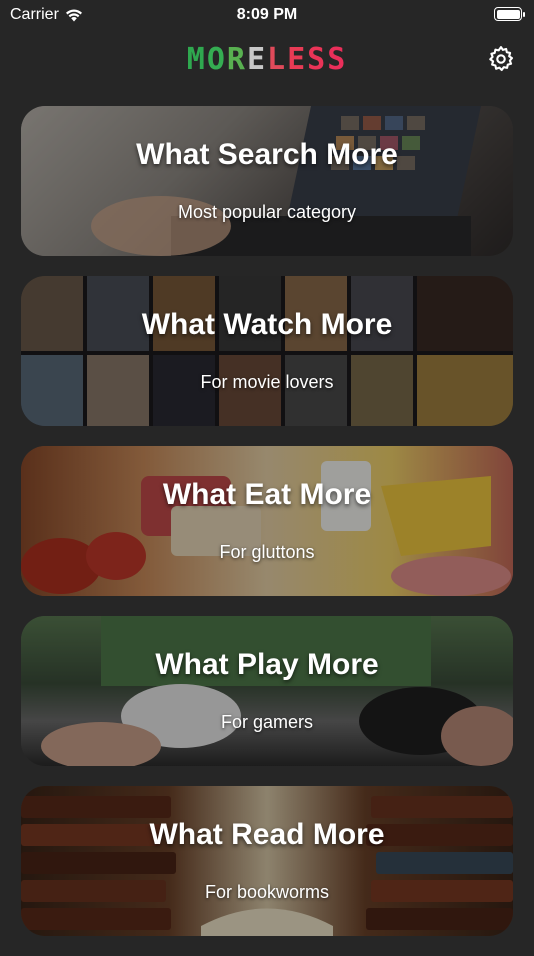 The height and width of the screenshot is (956, 534). What do you see at coordinates (267, 351) in the screenshot?
I see `category-card-watch: What Watch More For movie lovers` at bounding box center [267, 351].